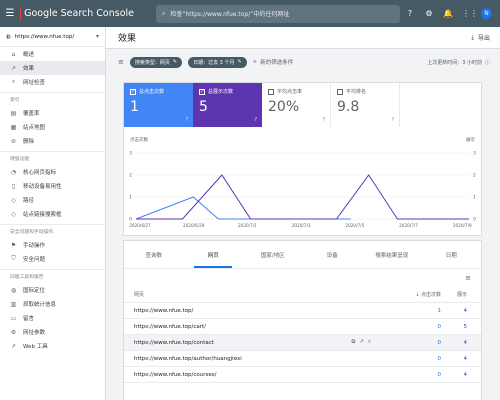 Image resolution: width=500 pixels, height=400 pixels. What do you see at coordinates (29, 319) in the screenshot?
I see `sidebar-item-label: 留言` at bounding box center [29, 319].